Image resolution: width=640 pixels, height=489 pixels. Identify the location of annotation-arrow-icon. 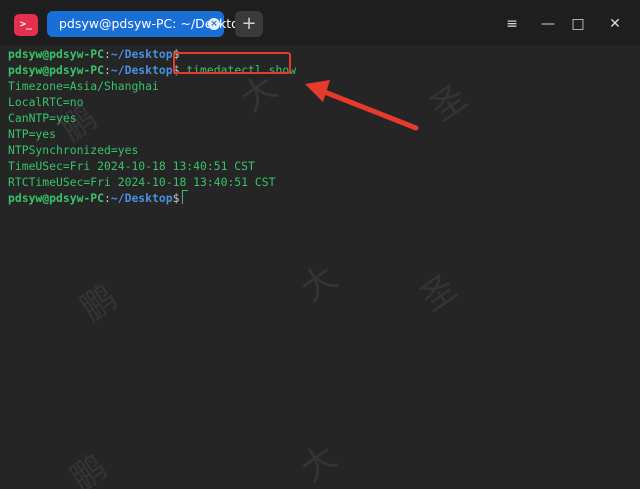
(362, 105).